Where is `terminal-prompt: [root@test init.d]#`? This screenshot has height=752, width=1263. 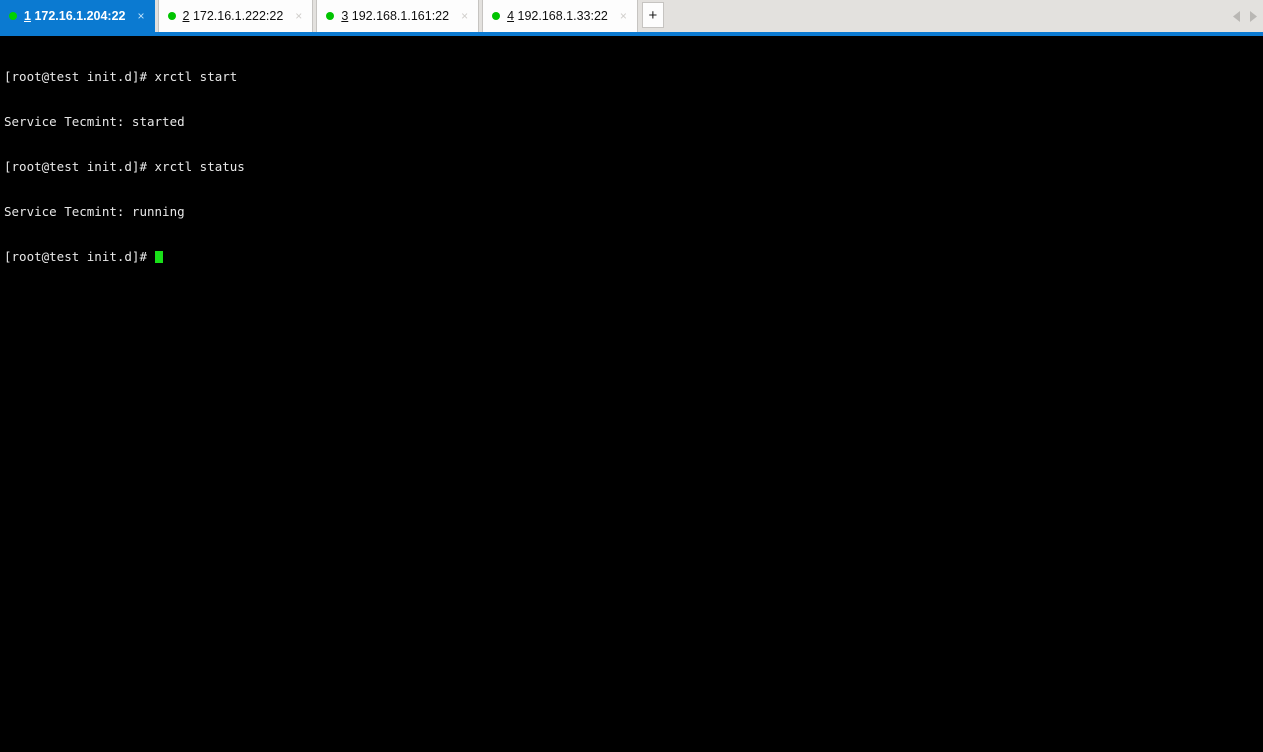 terminal-prompt: [root@test init.d]# is located at coordinates (79, 256).